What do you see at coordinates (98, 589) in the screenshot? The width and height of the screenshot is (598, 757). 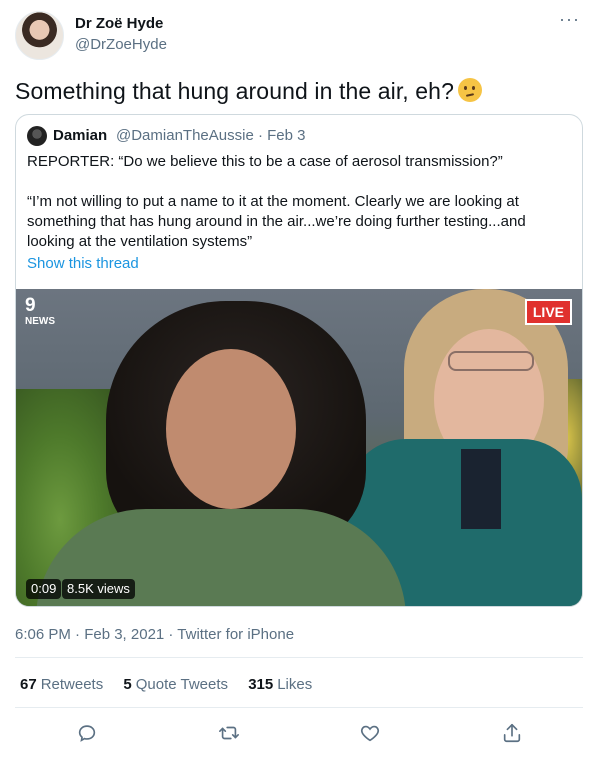 I see `video-views: 8.5K views` at bounding box center [98, 589].